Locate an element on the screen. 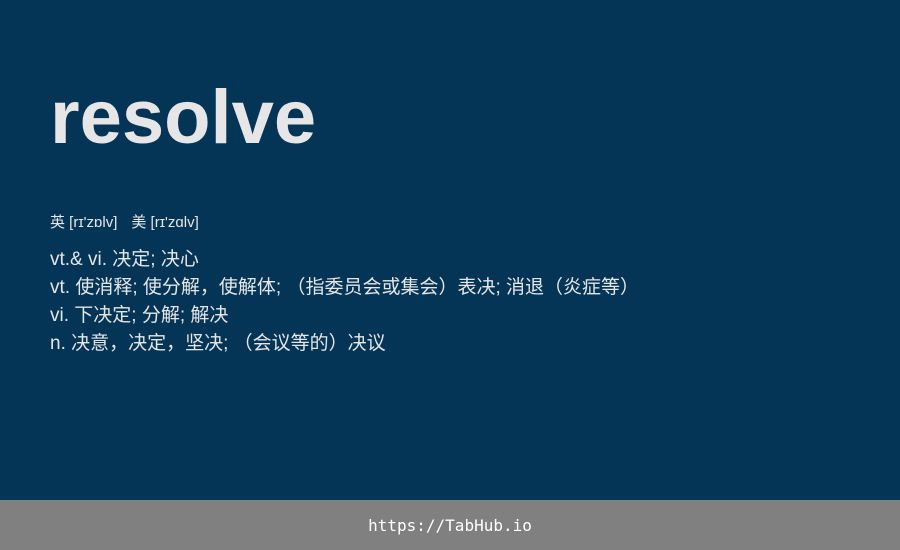 The image size is (900, 550). footer-link: https://TabHub.io is located at coordinates (450, 525).